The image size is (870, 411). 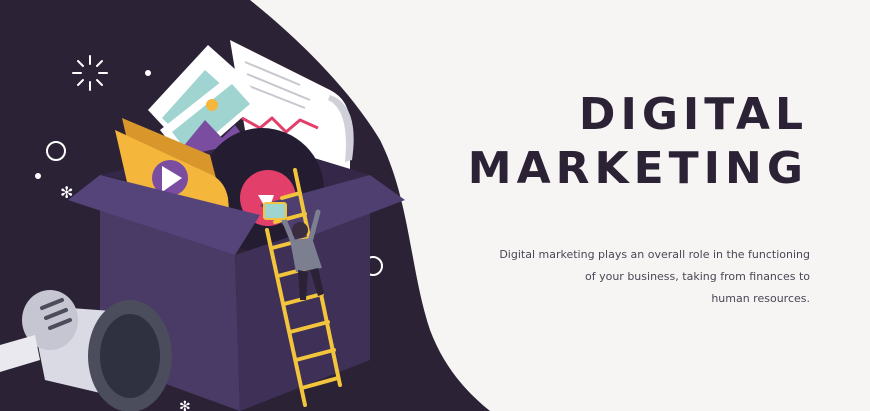 I want to click on asterisk-icon: ✻, so click(x=185, y=405).